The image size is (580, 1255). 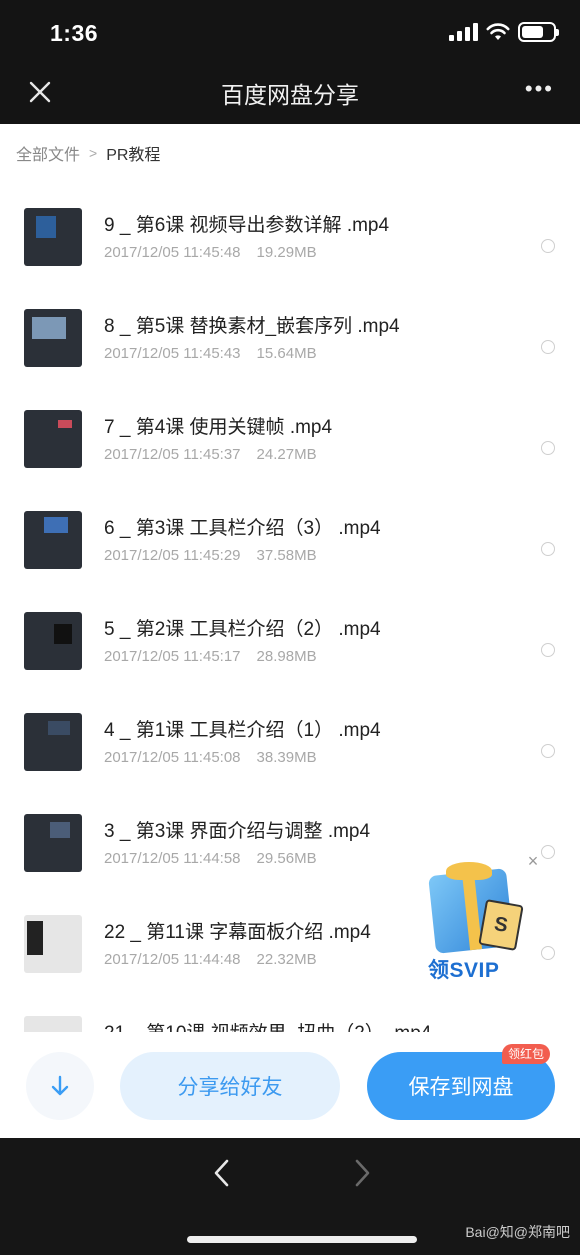 I want to click on file-meta: 2017/12/05 11:45:29 37.58MB, so click(x=210, y=555).